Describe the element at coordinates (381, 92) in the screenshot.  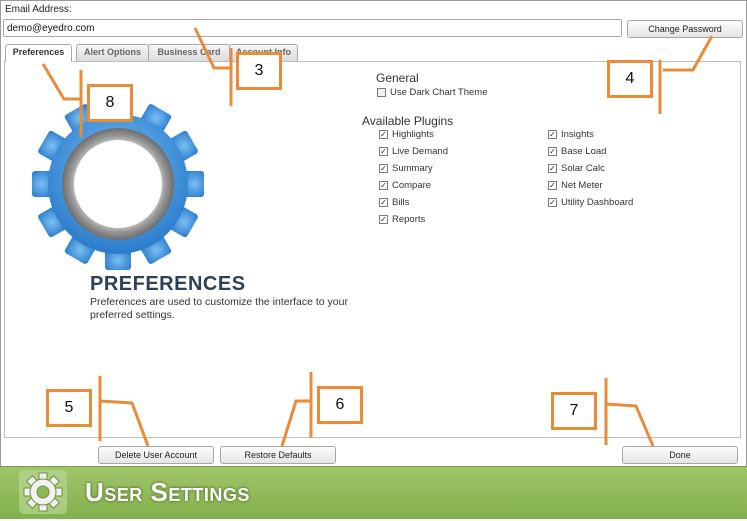
I see `dark-chart-theme-checkbox` at that location.